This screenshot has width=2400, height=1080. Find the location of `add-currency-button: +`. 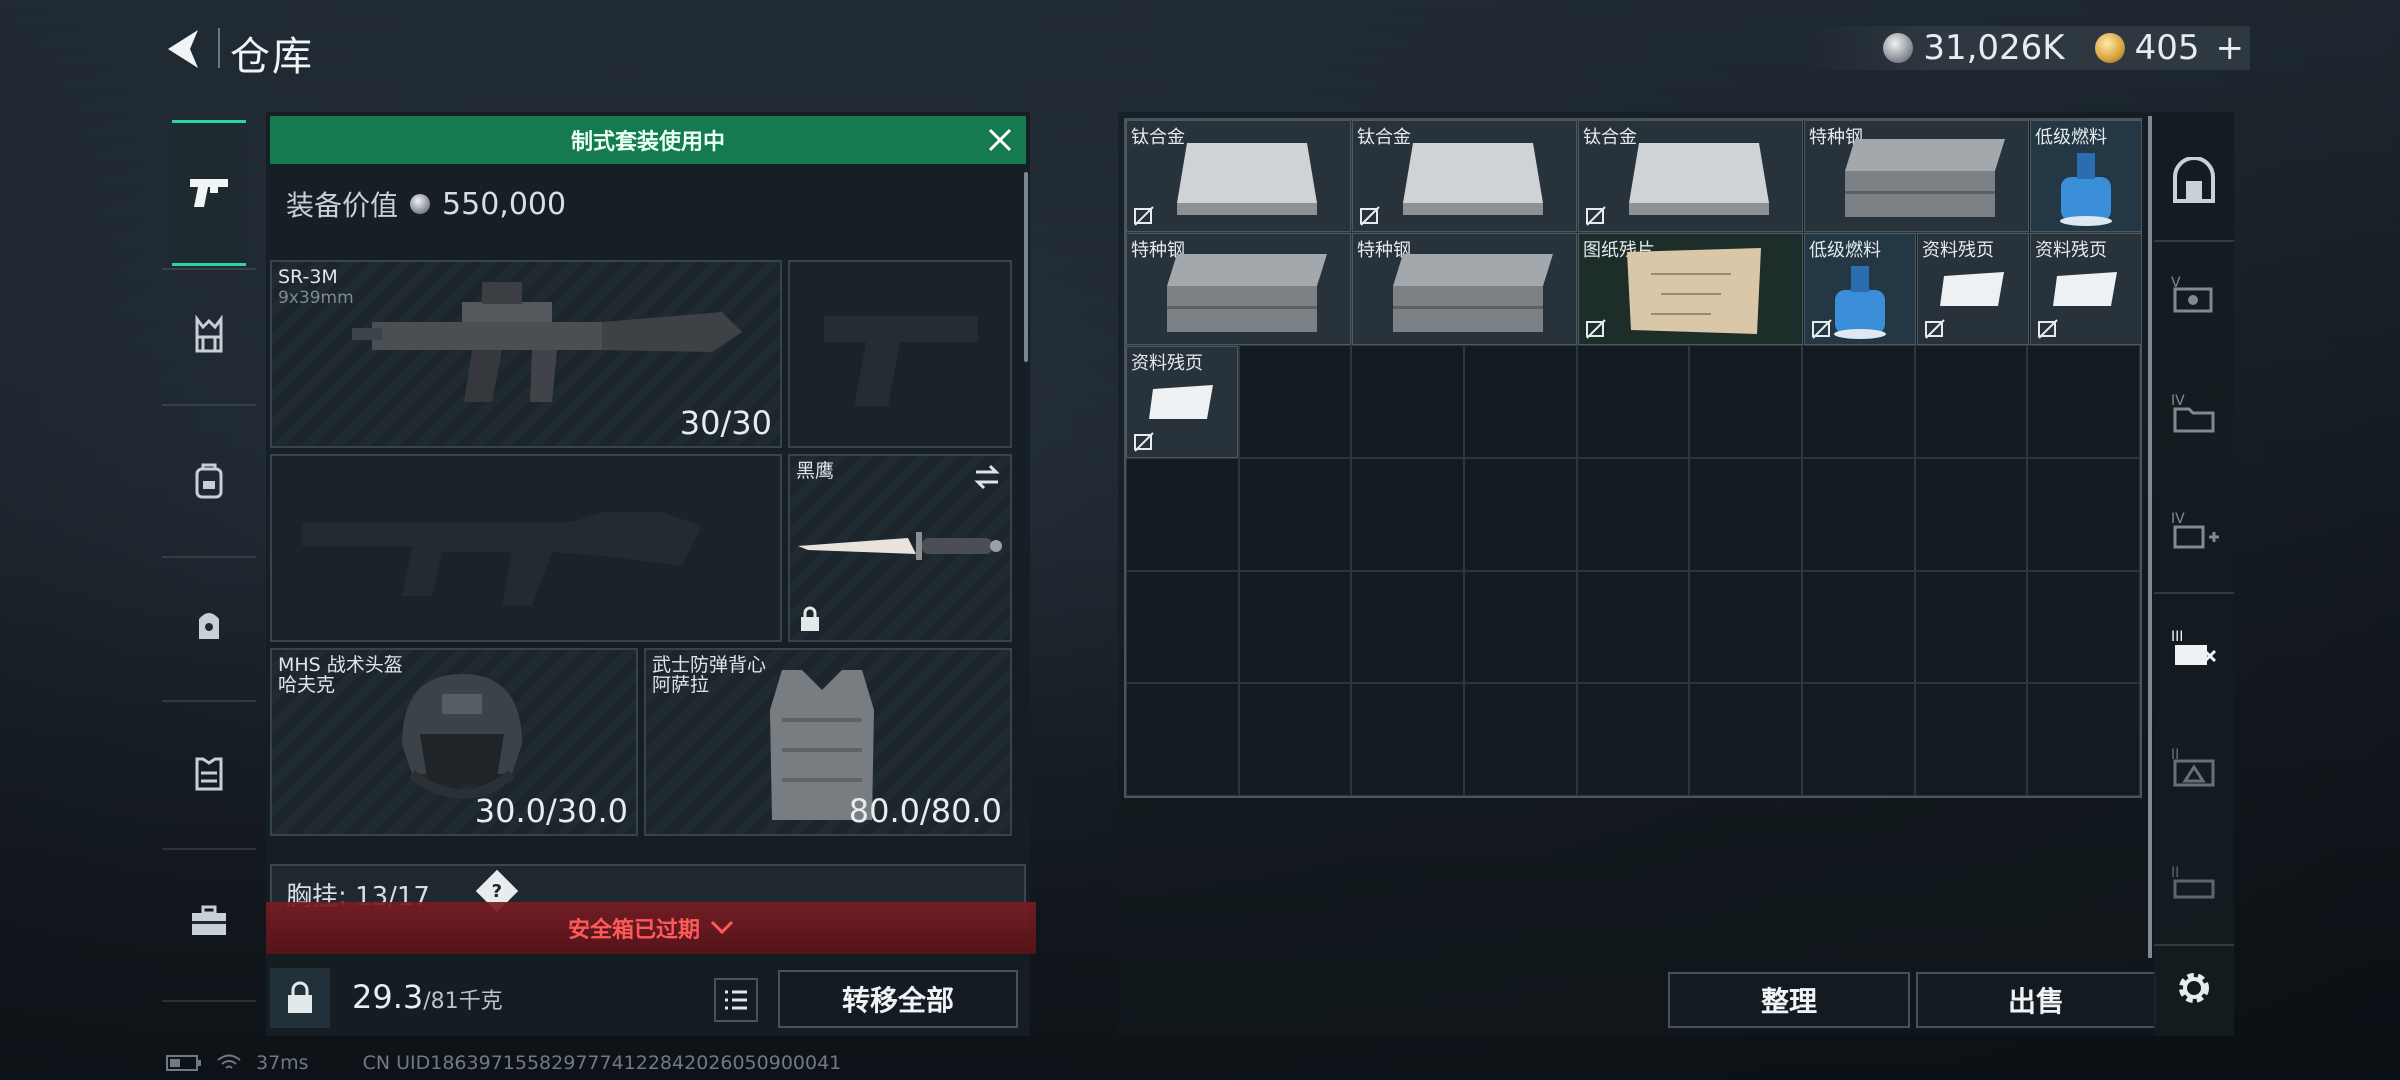

add-currency-button: + is located at coordinates (2230, 48).